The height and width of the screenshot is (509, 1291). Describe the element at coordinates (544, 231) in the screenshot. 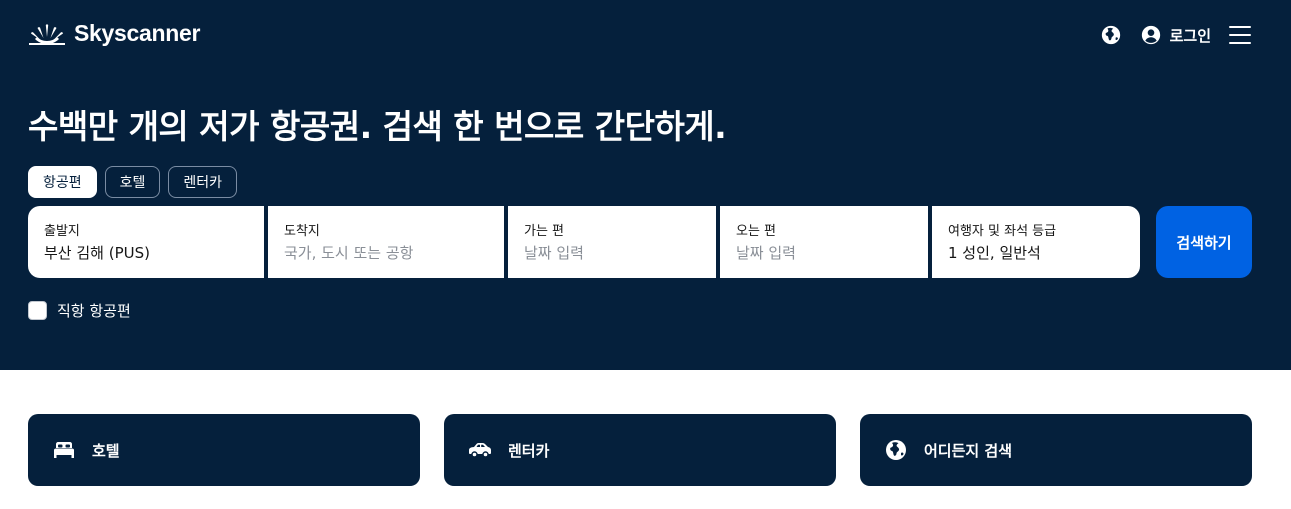

I see `depart-date-label: 가는 편` at that location.